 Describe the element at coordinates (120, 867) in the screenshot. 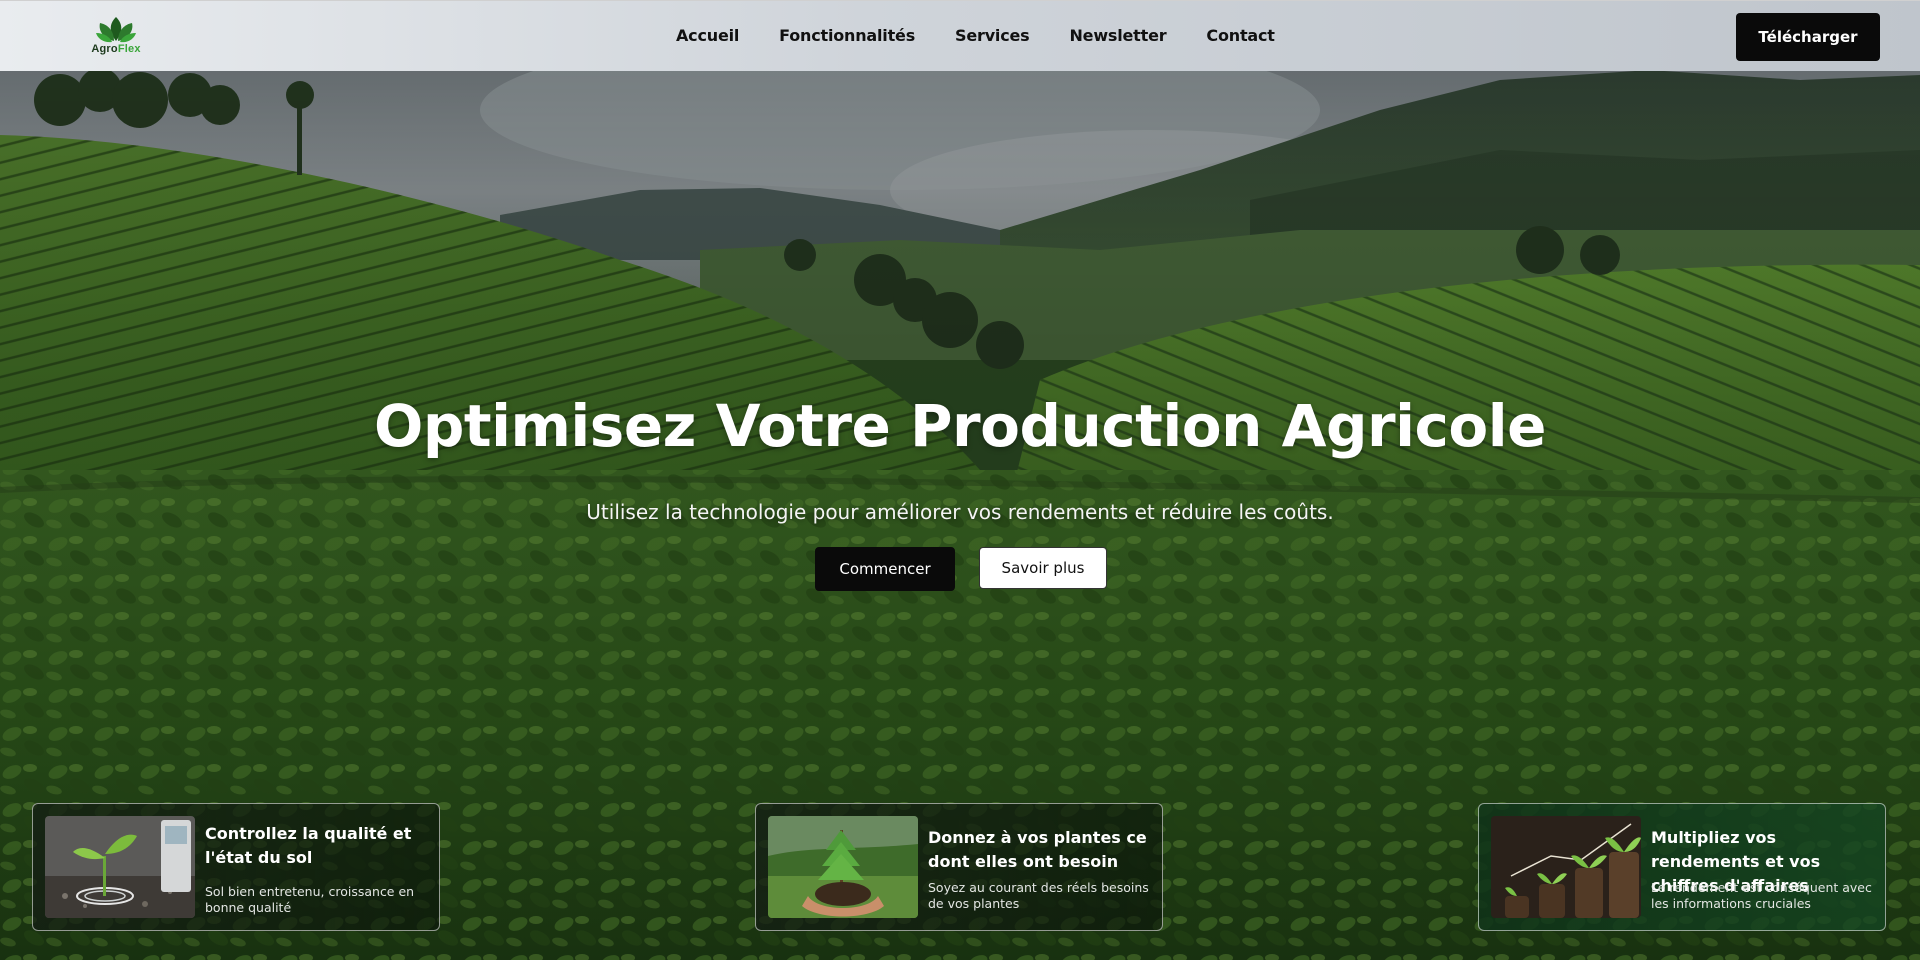

I see `sprout-soil-sensor-image` at that location.